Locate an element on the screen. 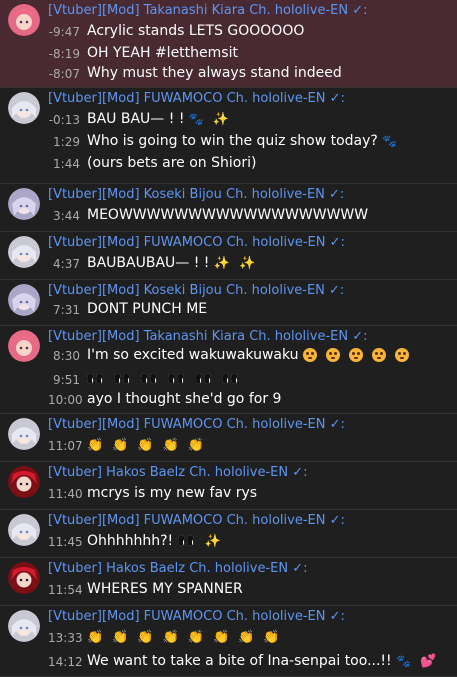 This screenshot has width=457, height=677. message-line: 11:40 mcrys is my new fav rys is located at coordinates (252, 494).